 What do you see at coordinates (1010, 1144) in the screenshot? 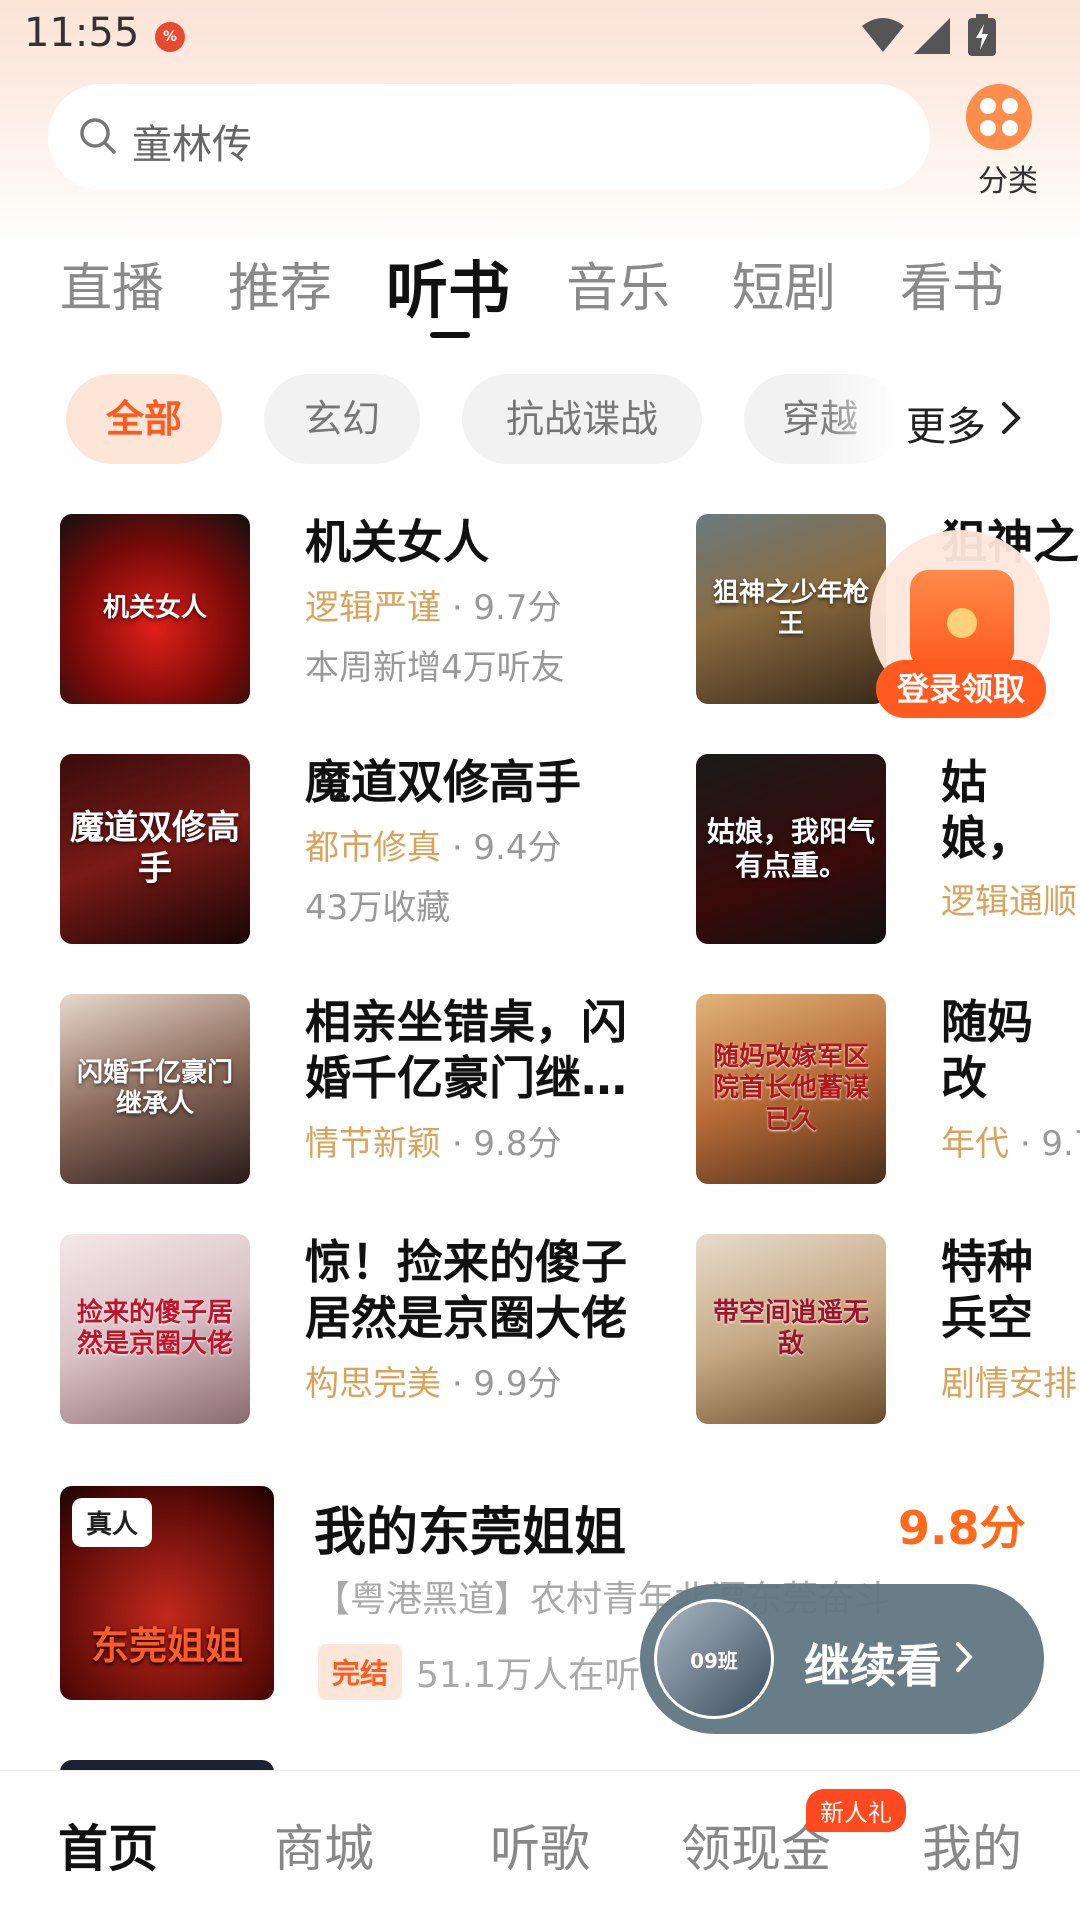
I see `book-meta: 年代 · 9.7` at bounding box center [1010, 1144].